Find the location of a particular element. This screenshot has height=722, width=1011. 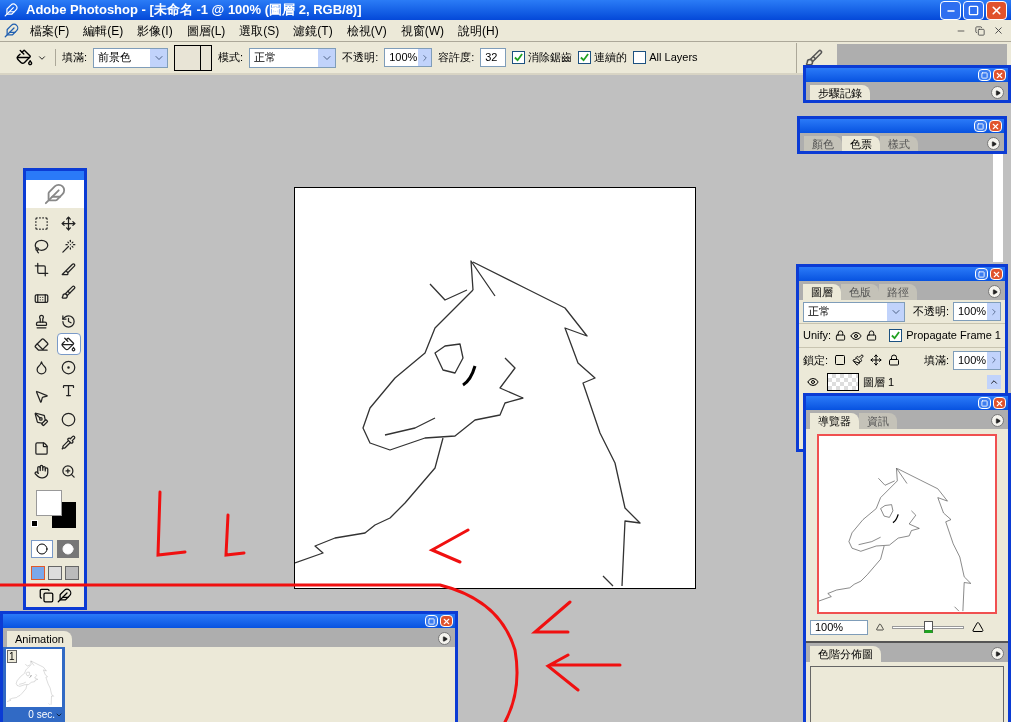

panel-tab: 色票 is located at coordinates (861, 143).